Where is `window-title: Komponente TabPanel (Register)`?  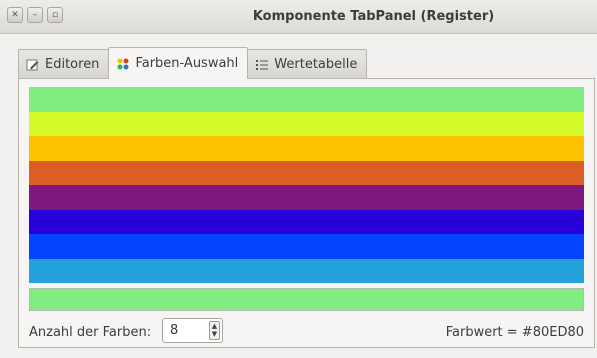
window-title: Komponente TabPanel (Register) is located at coordinates (373, 16).